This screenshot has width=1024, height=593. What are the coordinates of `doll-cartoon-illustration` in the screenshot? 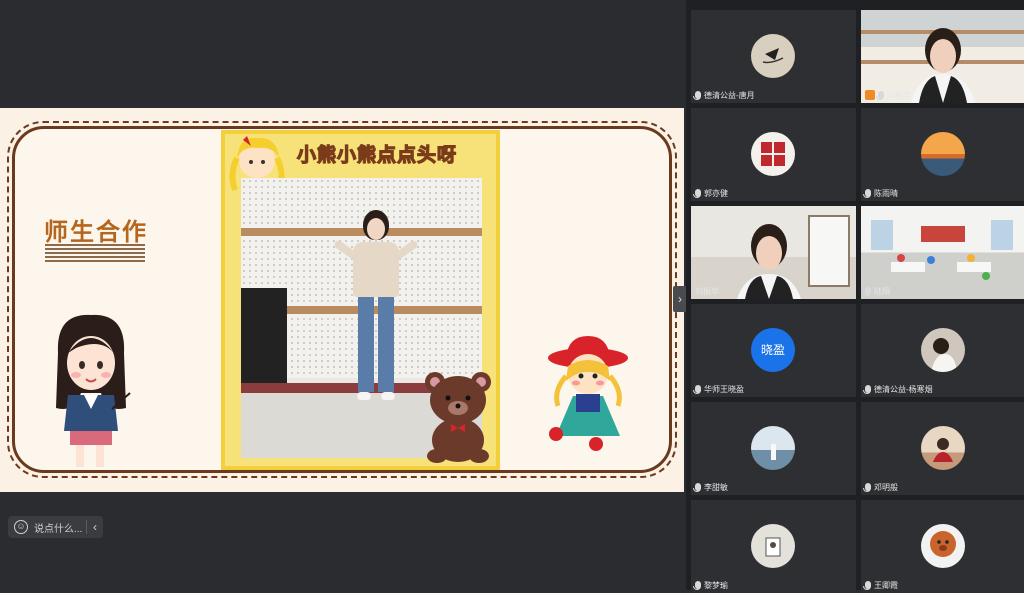 It's located at (588, 393).